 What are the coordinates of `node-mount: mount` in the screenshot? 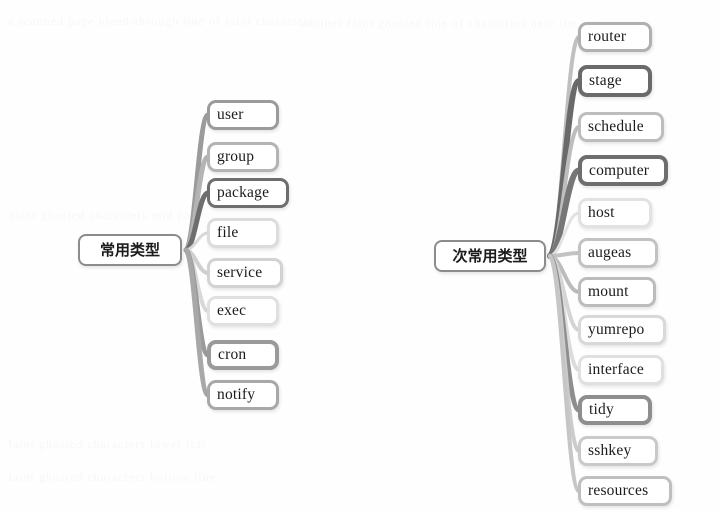 It's located at (617, 292).